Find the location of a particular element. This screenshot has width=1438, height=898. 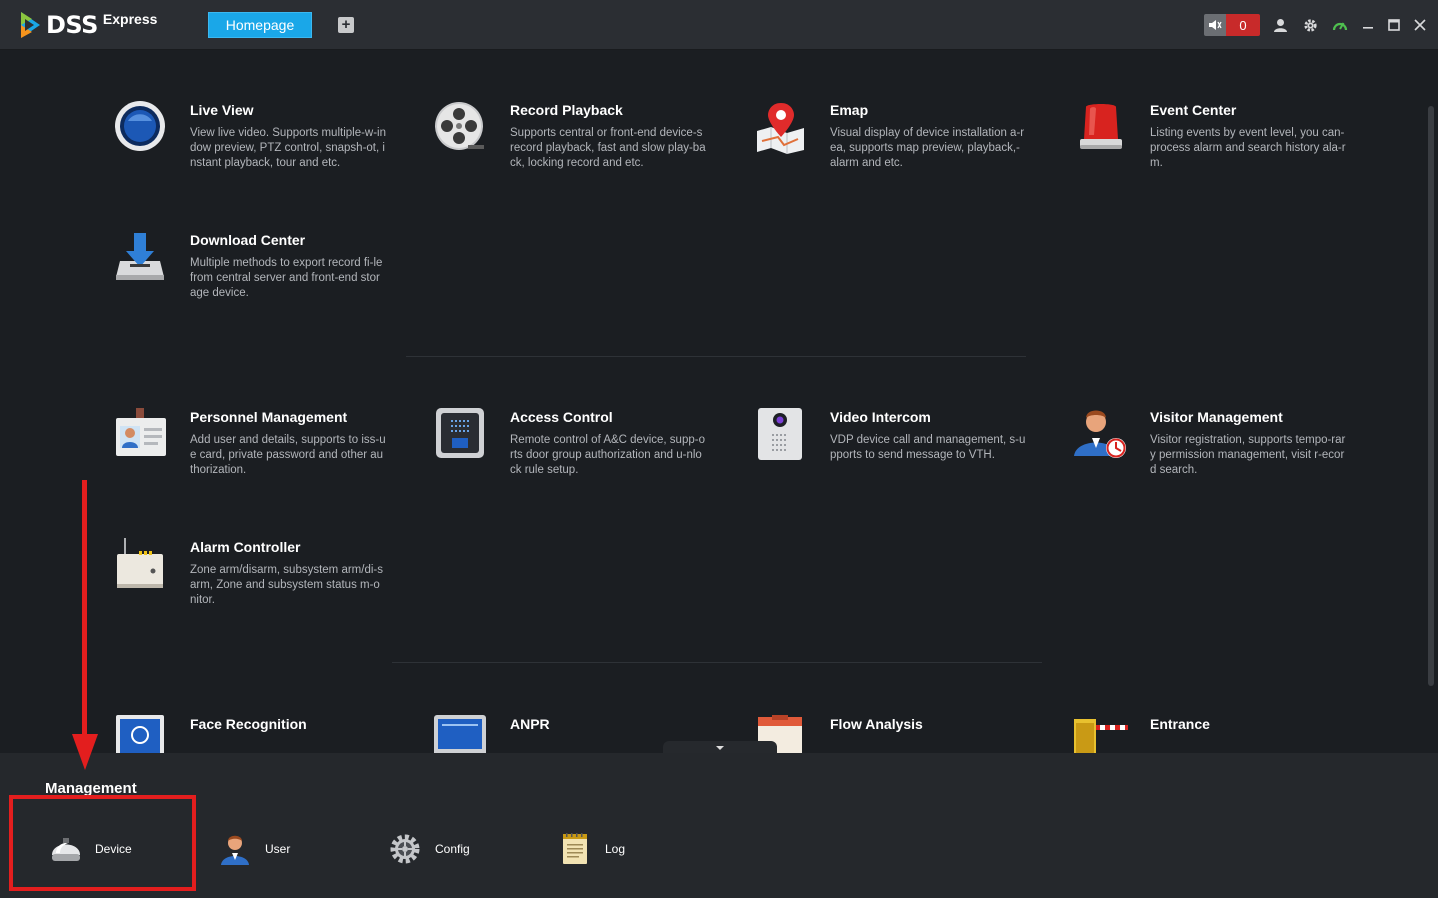

chevron-down-icon is located at coordinates (720, 748).